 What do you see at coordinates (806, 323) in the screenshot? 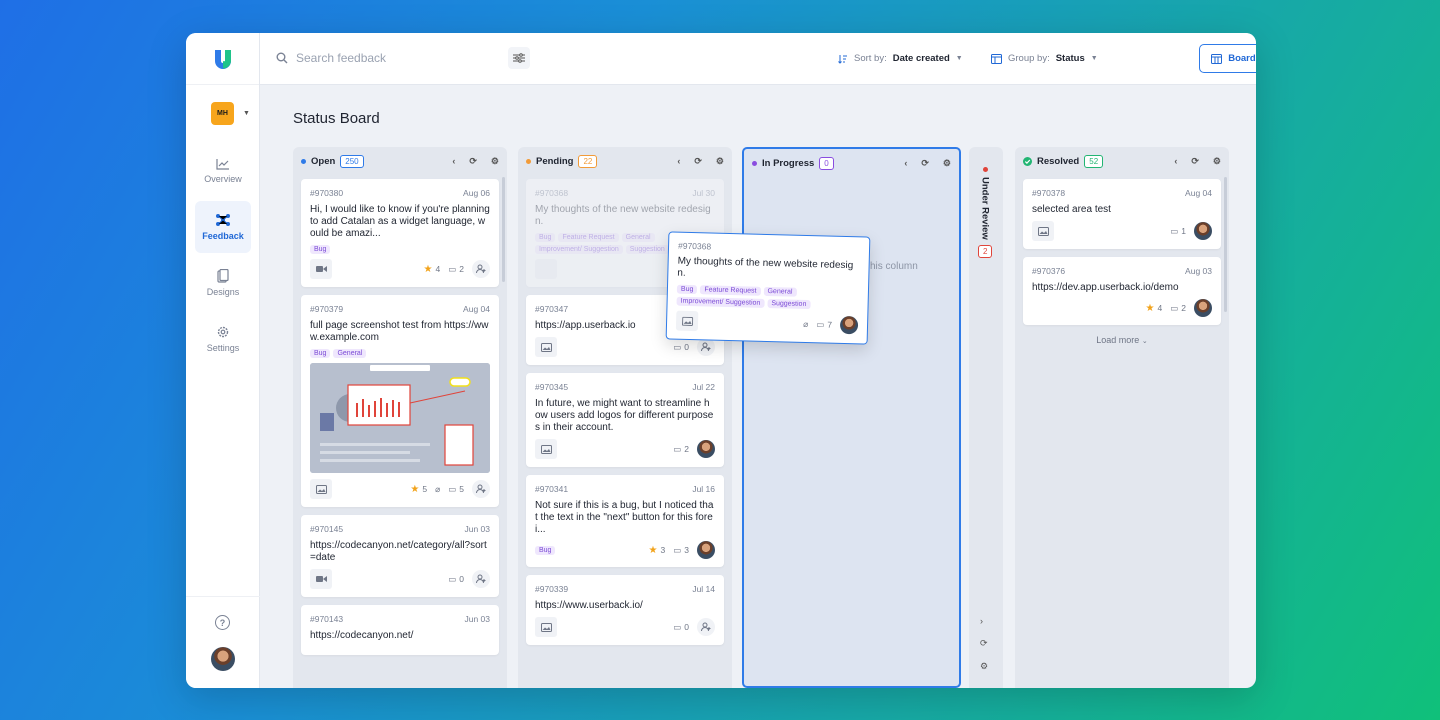
I see `attachment-icon: ⌀` at bounding box center [806, 323].